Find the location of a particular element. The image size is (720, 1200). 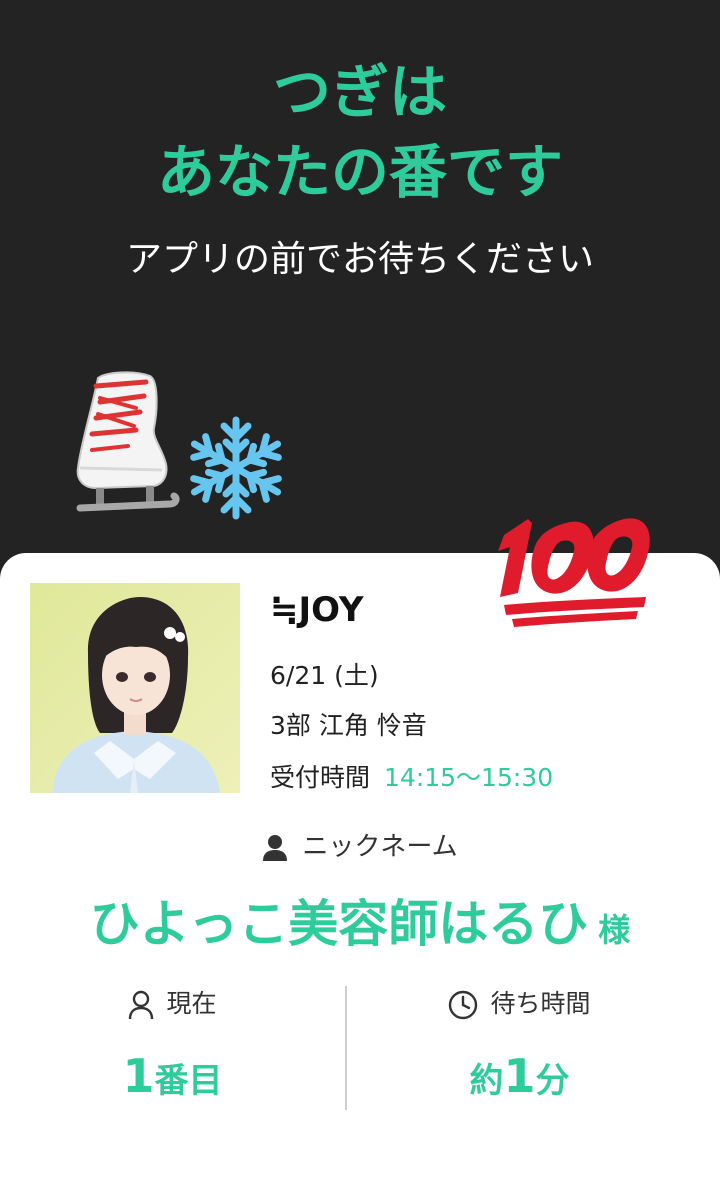

reception-time: 14:15〜15:30 is located at coordinates (469, 777).